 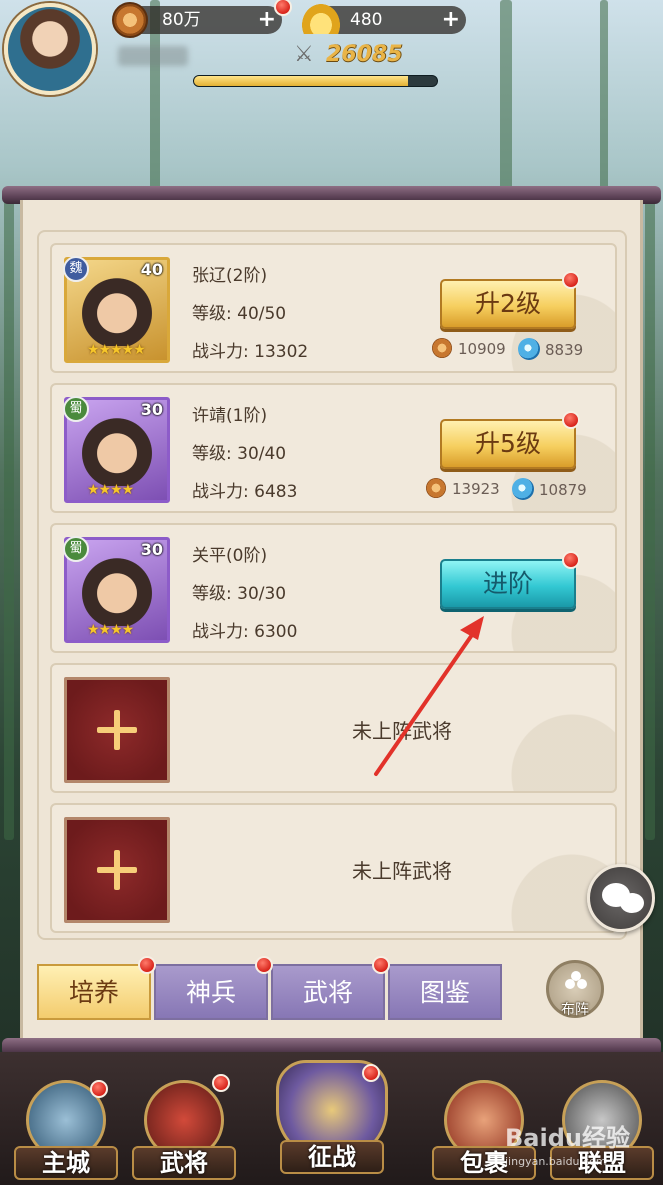 What do you see at coordinates (563, 490) in the screenshot?
I see `cost-spirit-value: 10879` at bounding box center [563, 490].